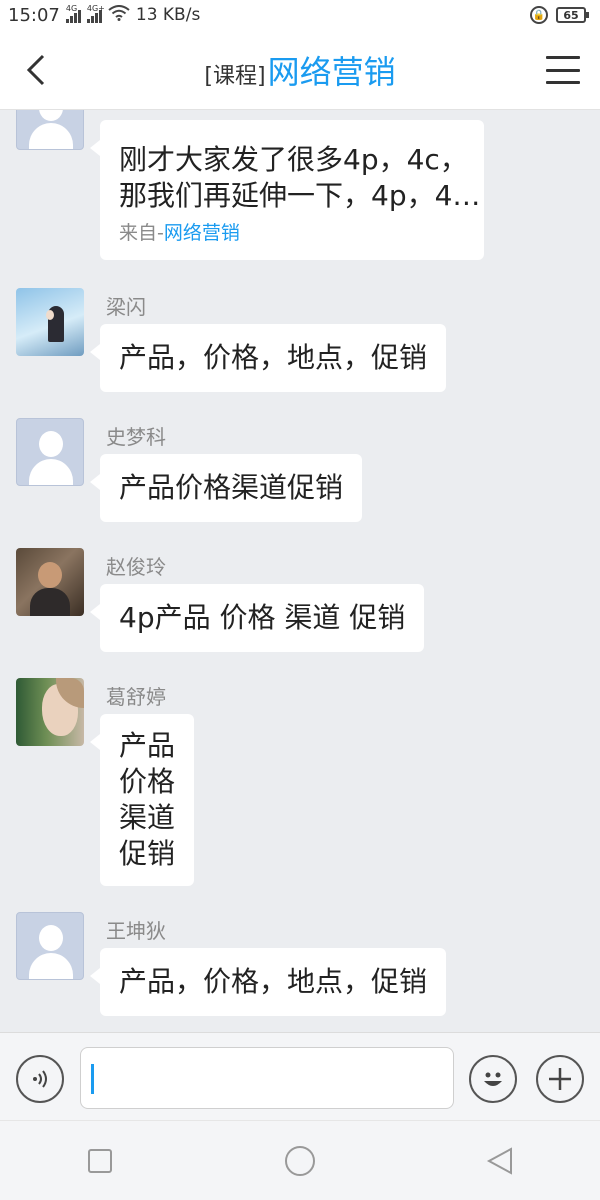 Image resolution: width=600 pixels, height=1200 pixels. I want to click on voice-button, so click(40, 1079).